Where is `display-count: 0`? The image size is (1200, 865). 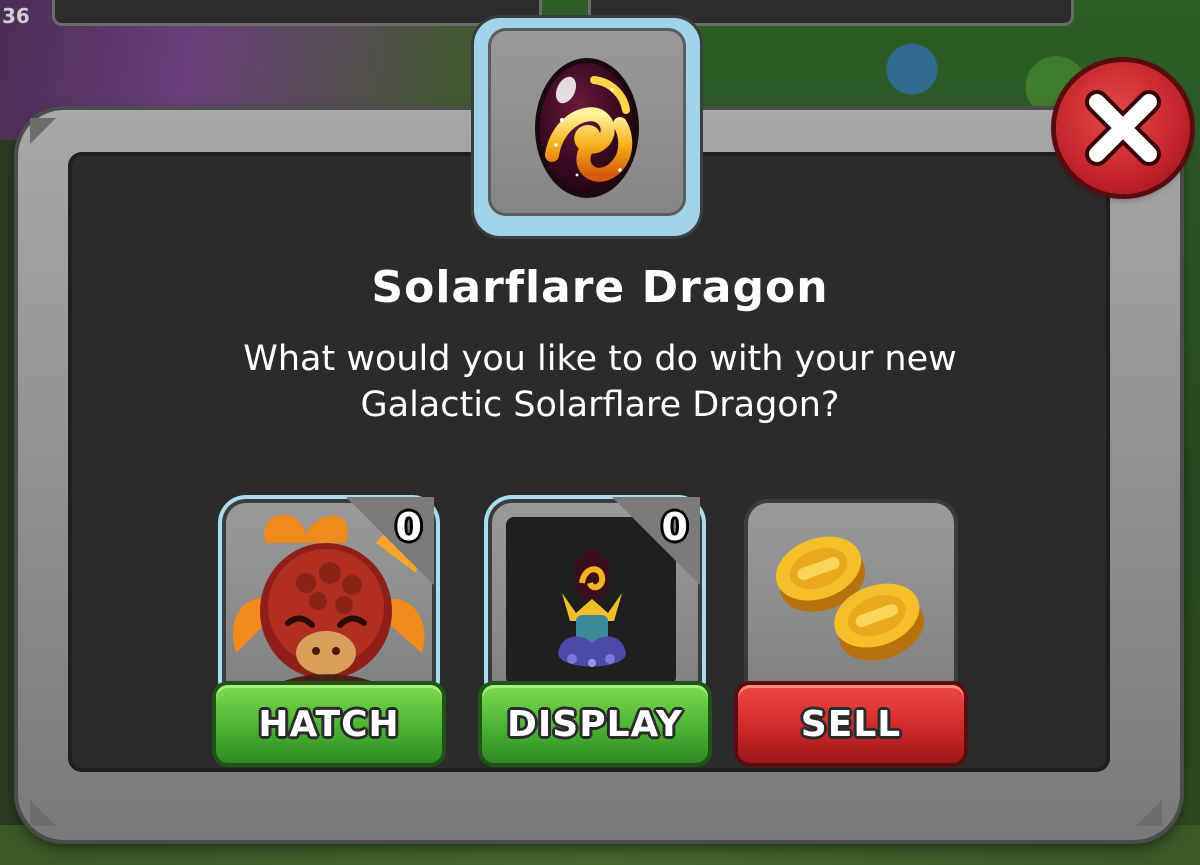 display-count: 0 is located at coordinates (674, 527).